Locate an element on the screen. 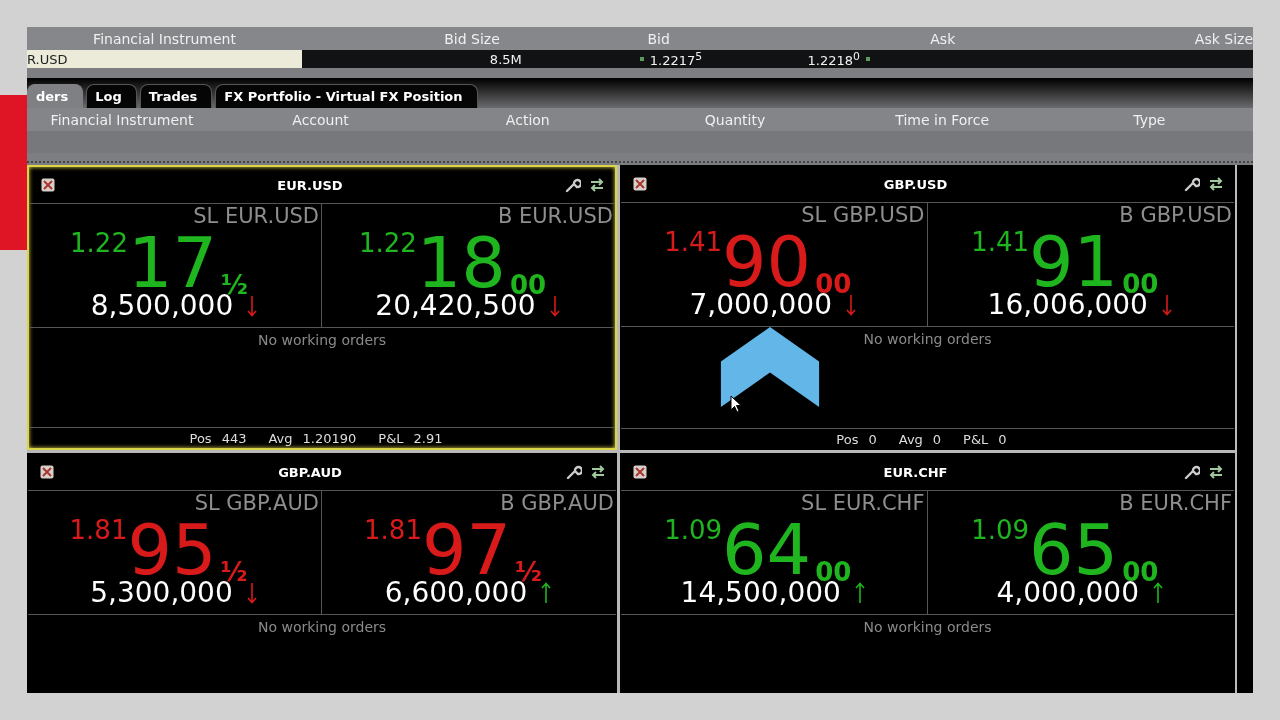  tab: FX Portfolio - Virtual FX Position is located at coordinates (346, 96).